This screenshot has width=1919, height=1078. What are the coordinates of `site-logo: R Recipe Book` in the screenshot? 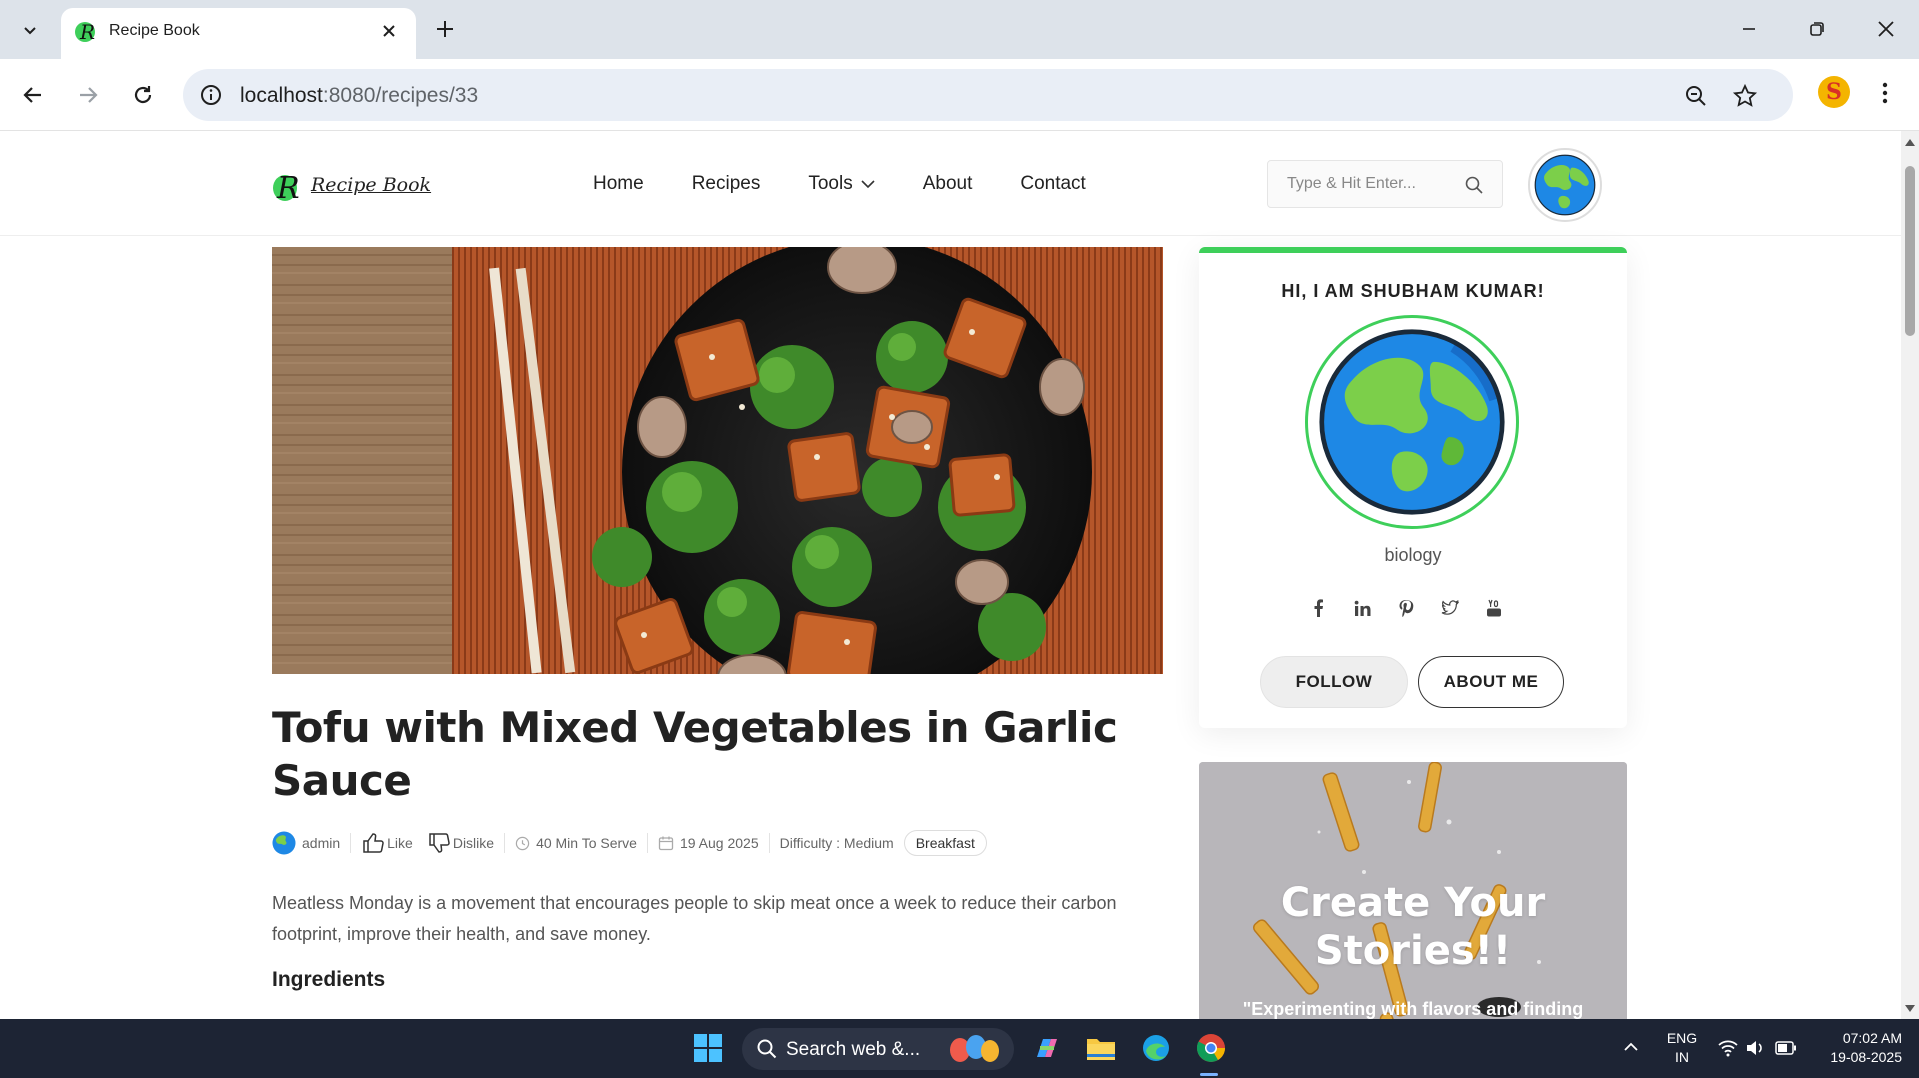 It's located at (351, 185).